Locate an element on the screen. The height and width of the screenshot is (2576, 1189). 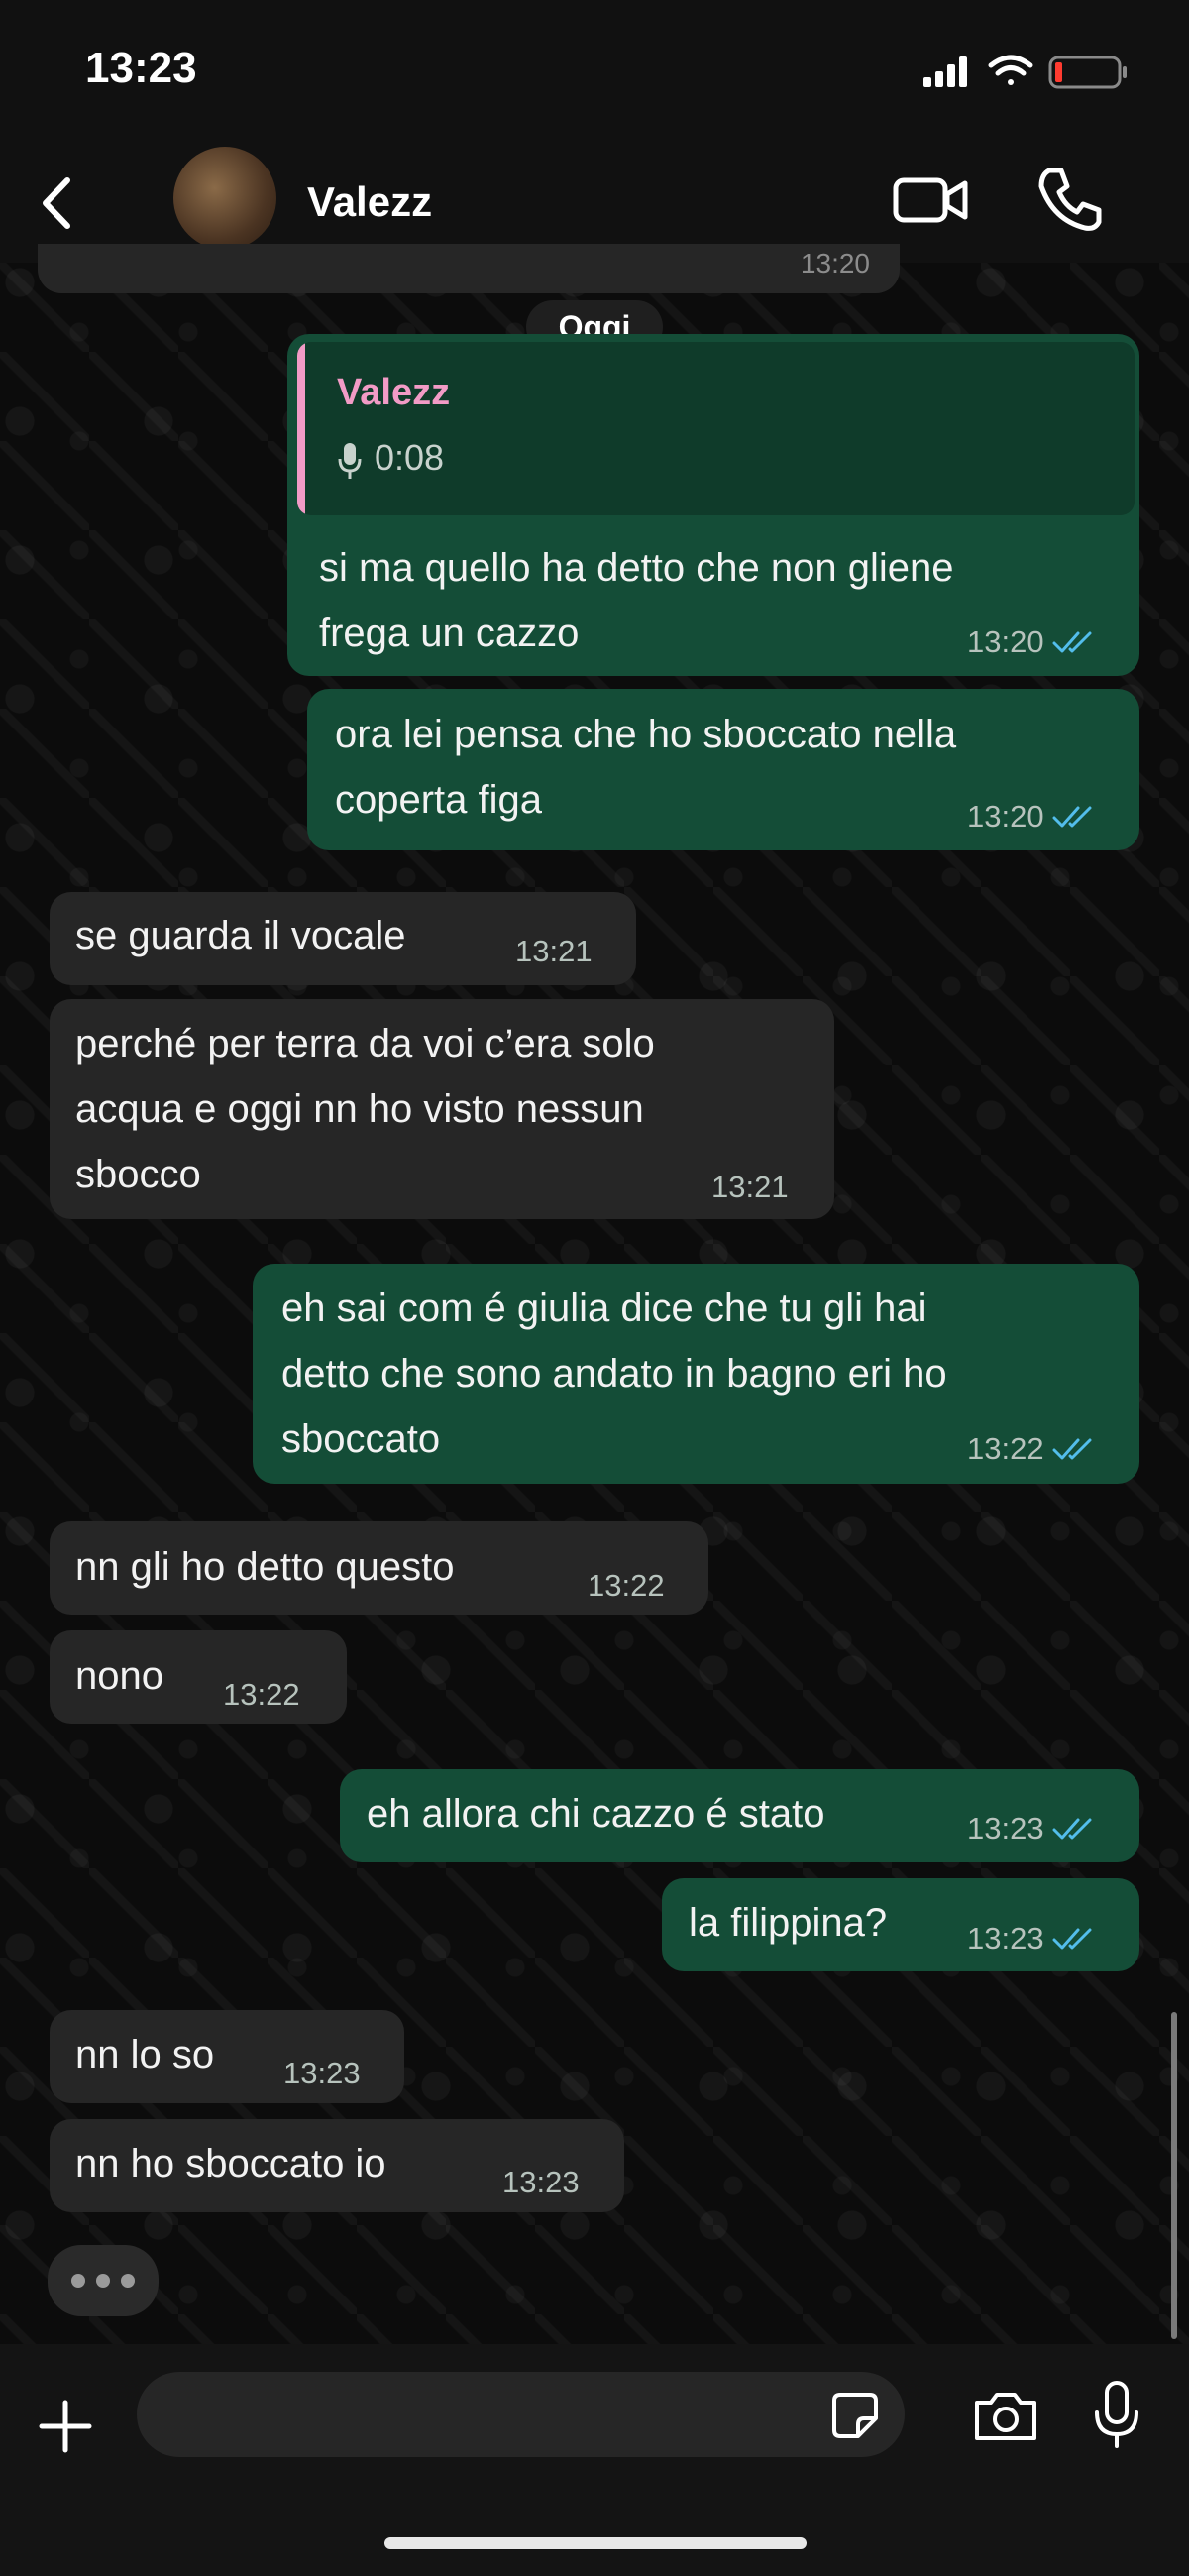
message-input is located at coordinates (521, 2414).